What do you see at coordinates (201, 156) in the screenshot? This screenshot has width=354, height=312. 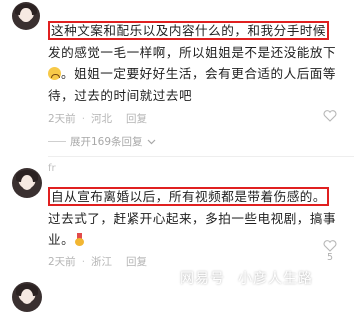 I see `divider` at bounding box center [201, 156].